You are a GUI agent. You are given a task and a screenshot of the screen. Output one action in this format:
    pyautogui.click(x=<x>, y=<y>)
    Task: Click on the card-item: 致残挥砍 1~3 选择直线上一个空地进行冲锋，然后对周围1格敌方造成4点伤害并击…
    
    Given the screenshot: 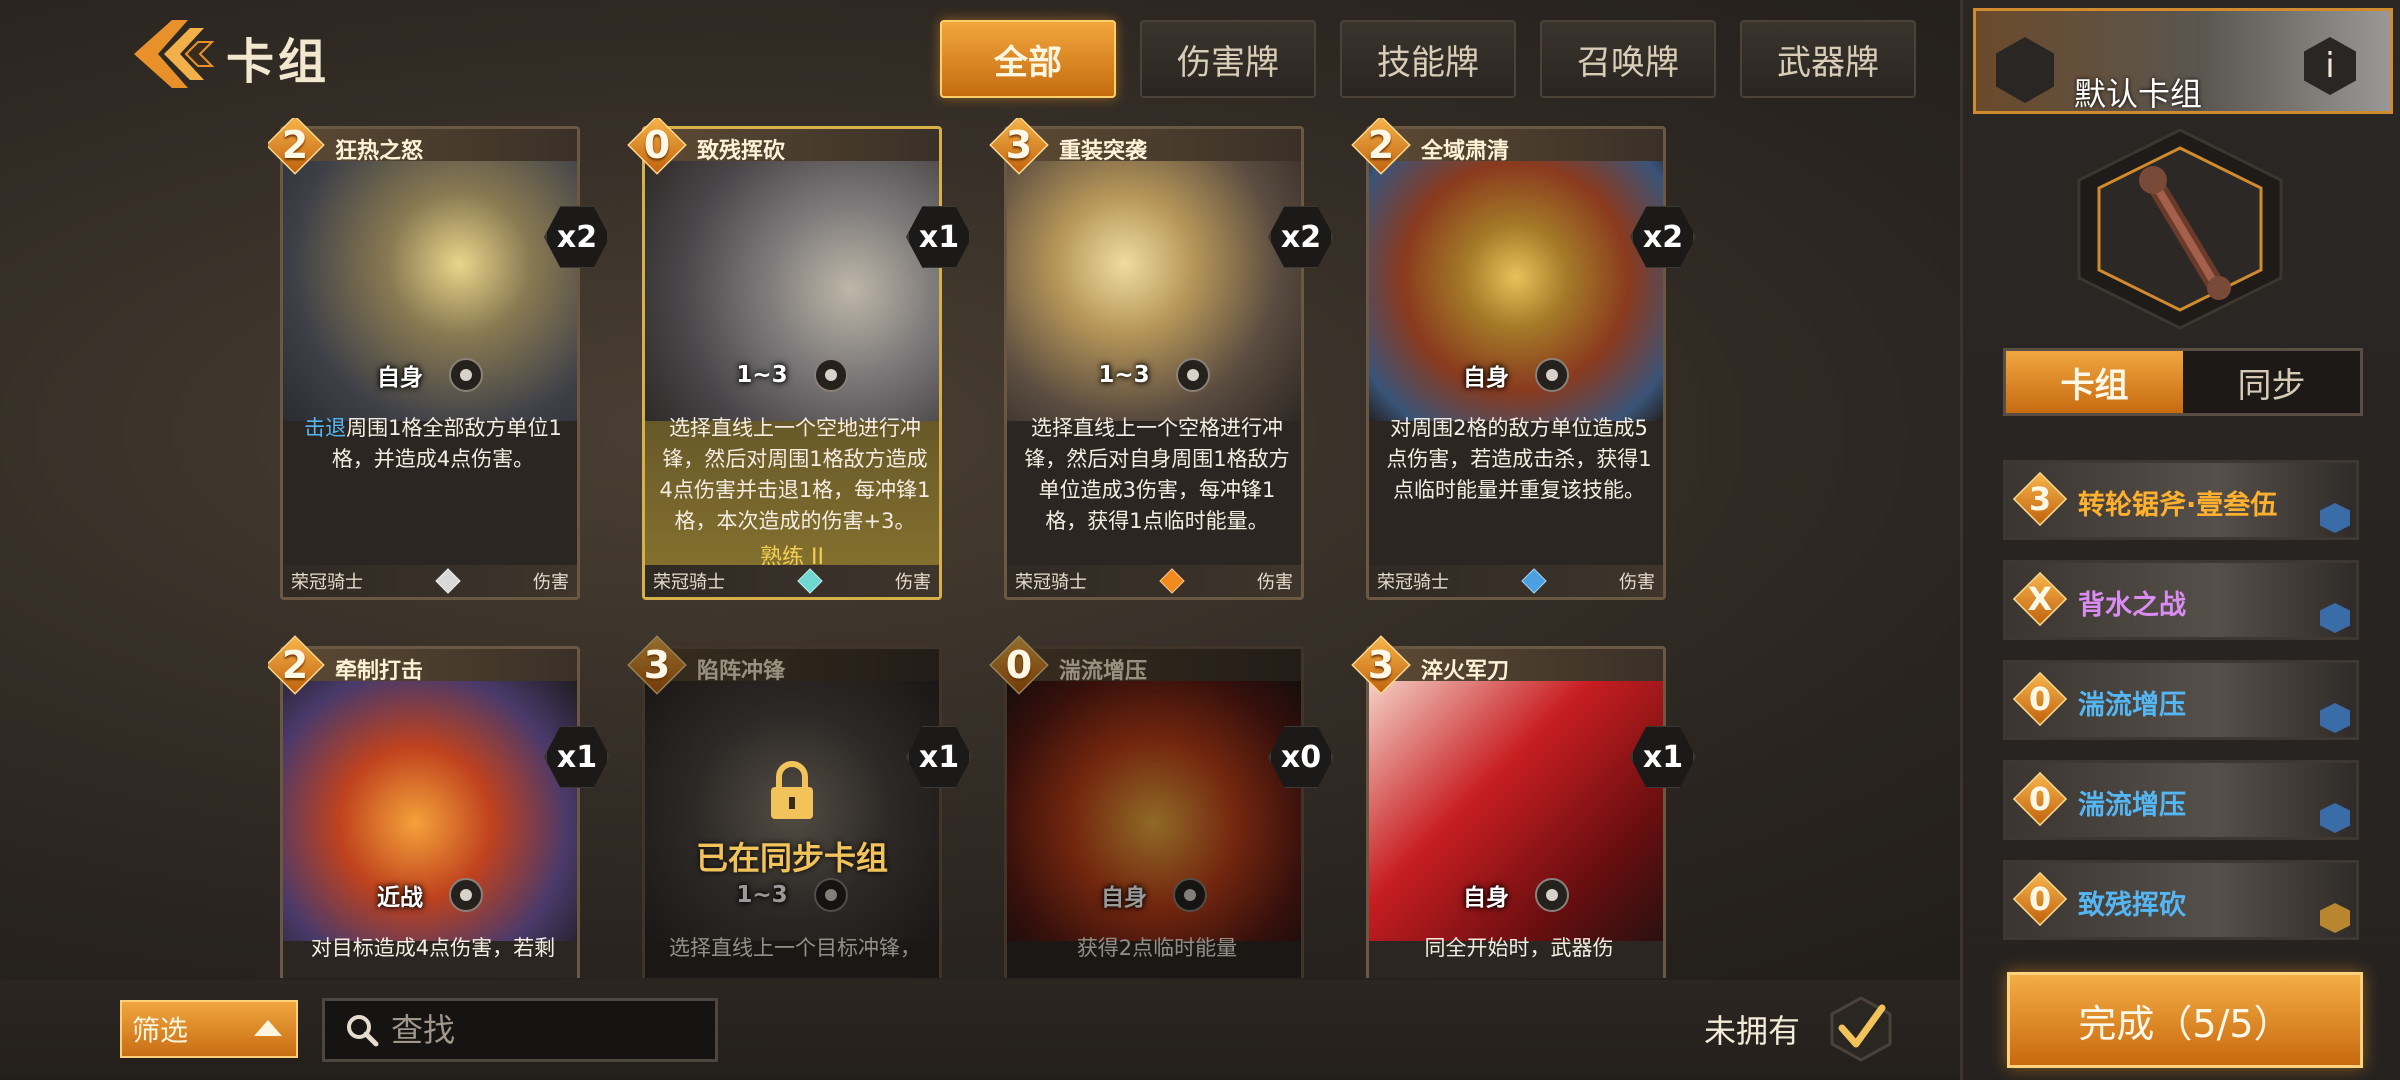 What is the action you would take?
    pyautogui.click(x=799, y=359)
    